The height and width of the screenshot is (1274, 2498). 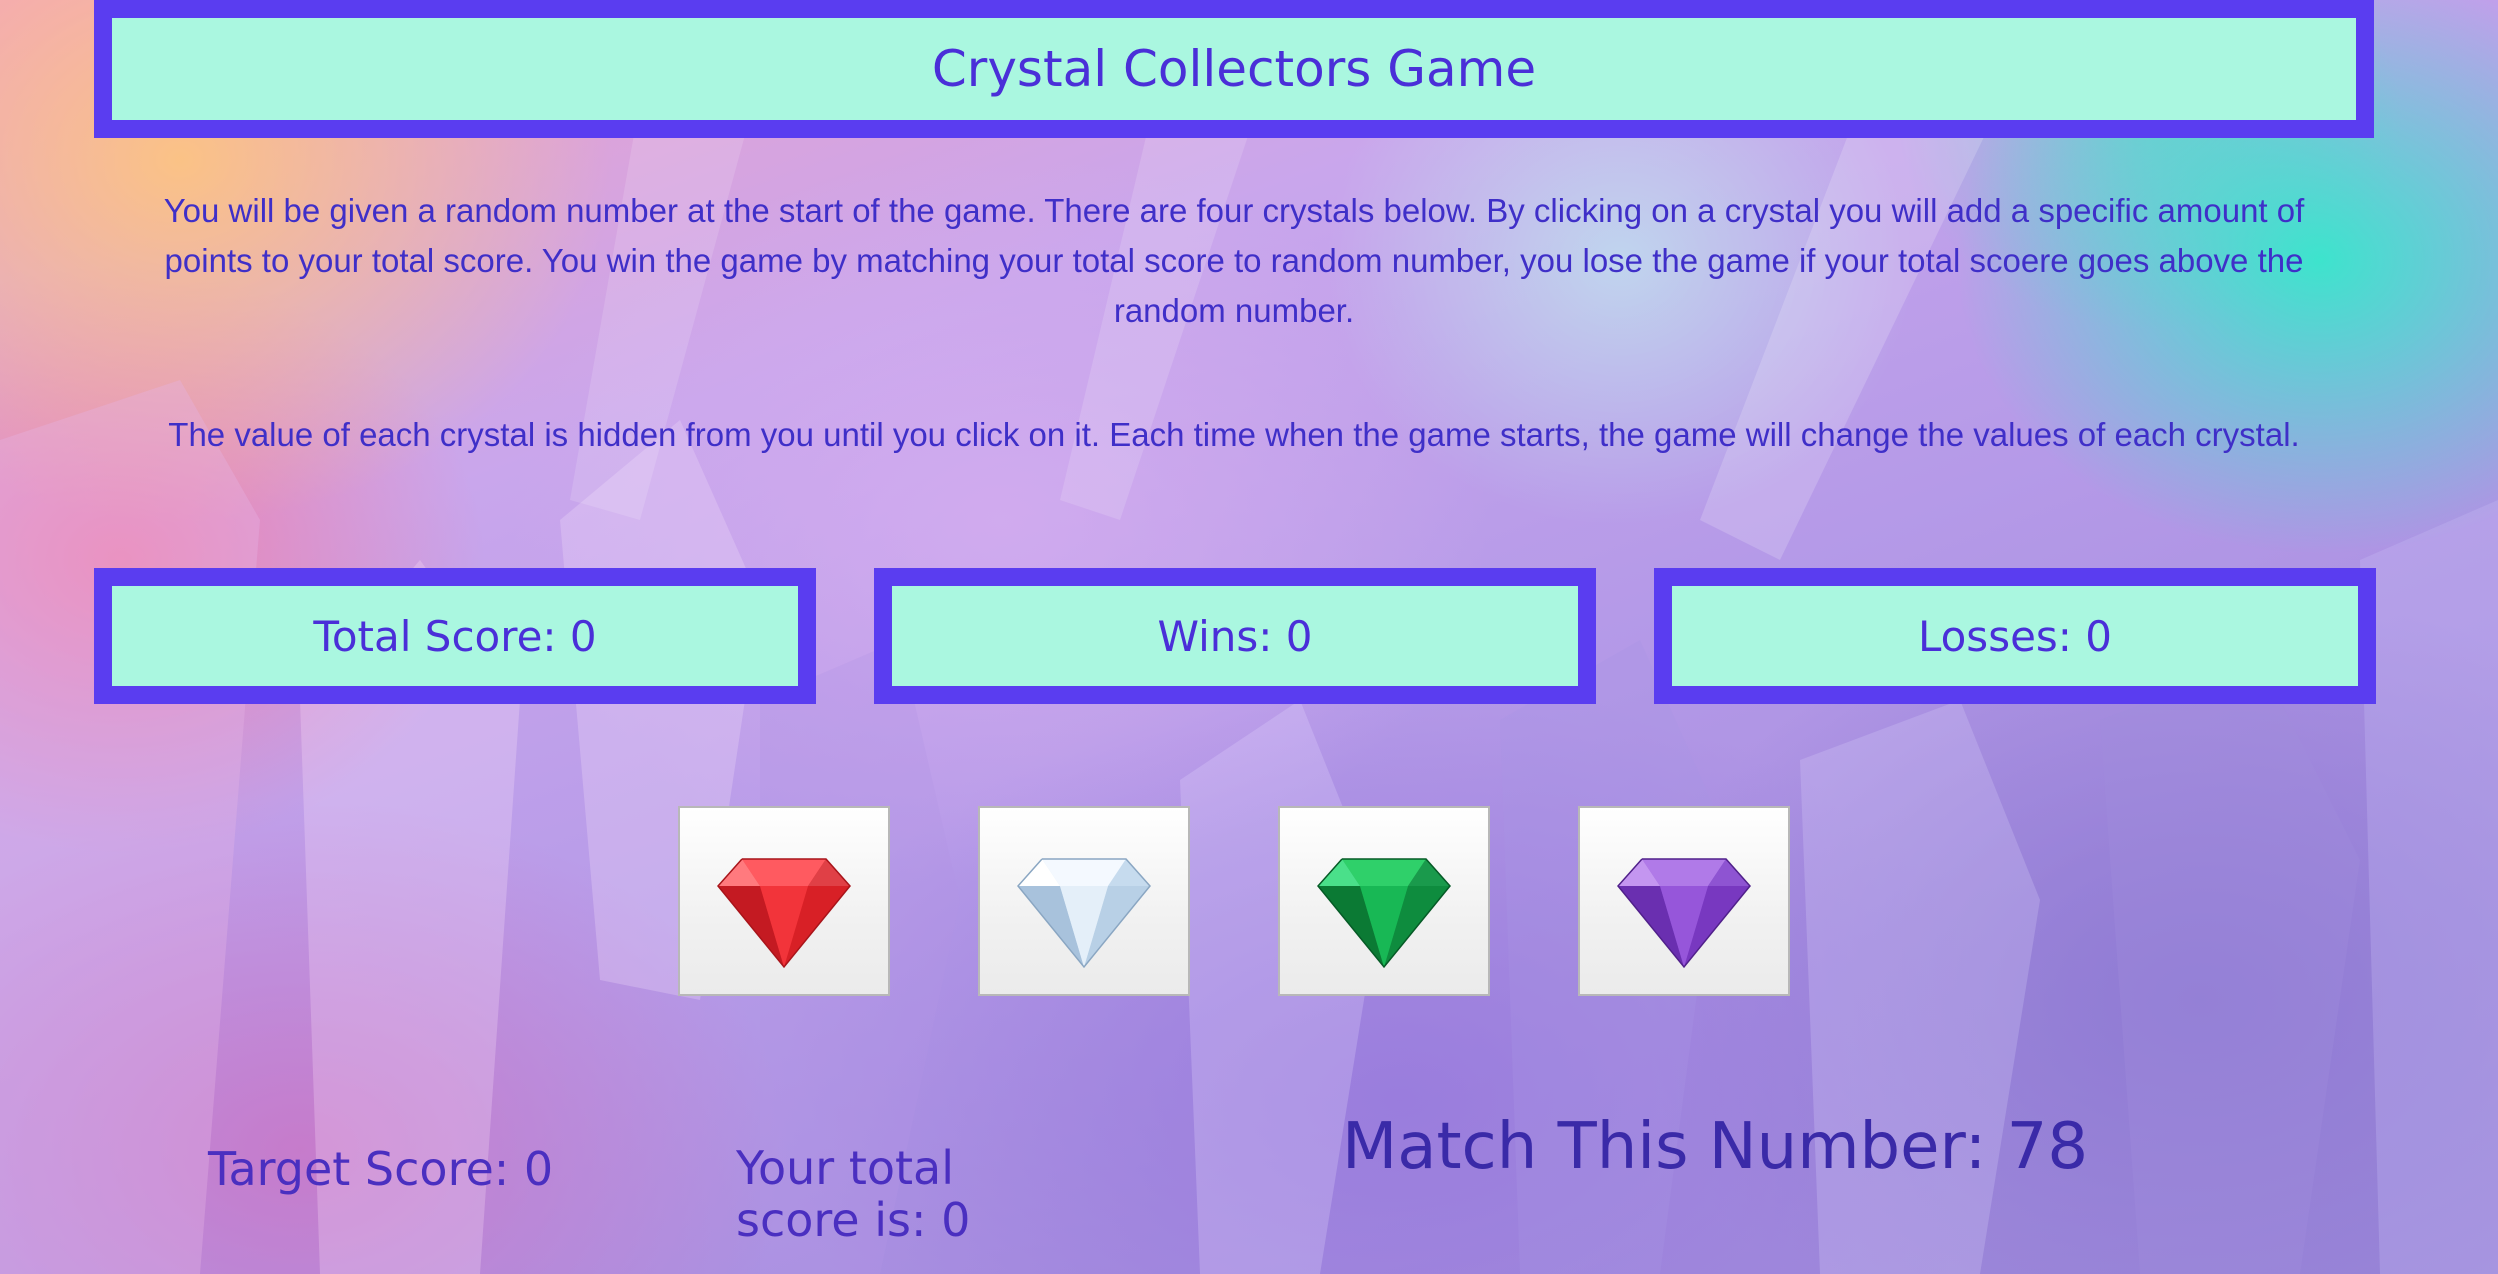 I want to click on wins-box: Wins: 0, so click(x=1235, y=636).